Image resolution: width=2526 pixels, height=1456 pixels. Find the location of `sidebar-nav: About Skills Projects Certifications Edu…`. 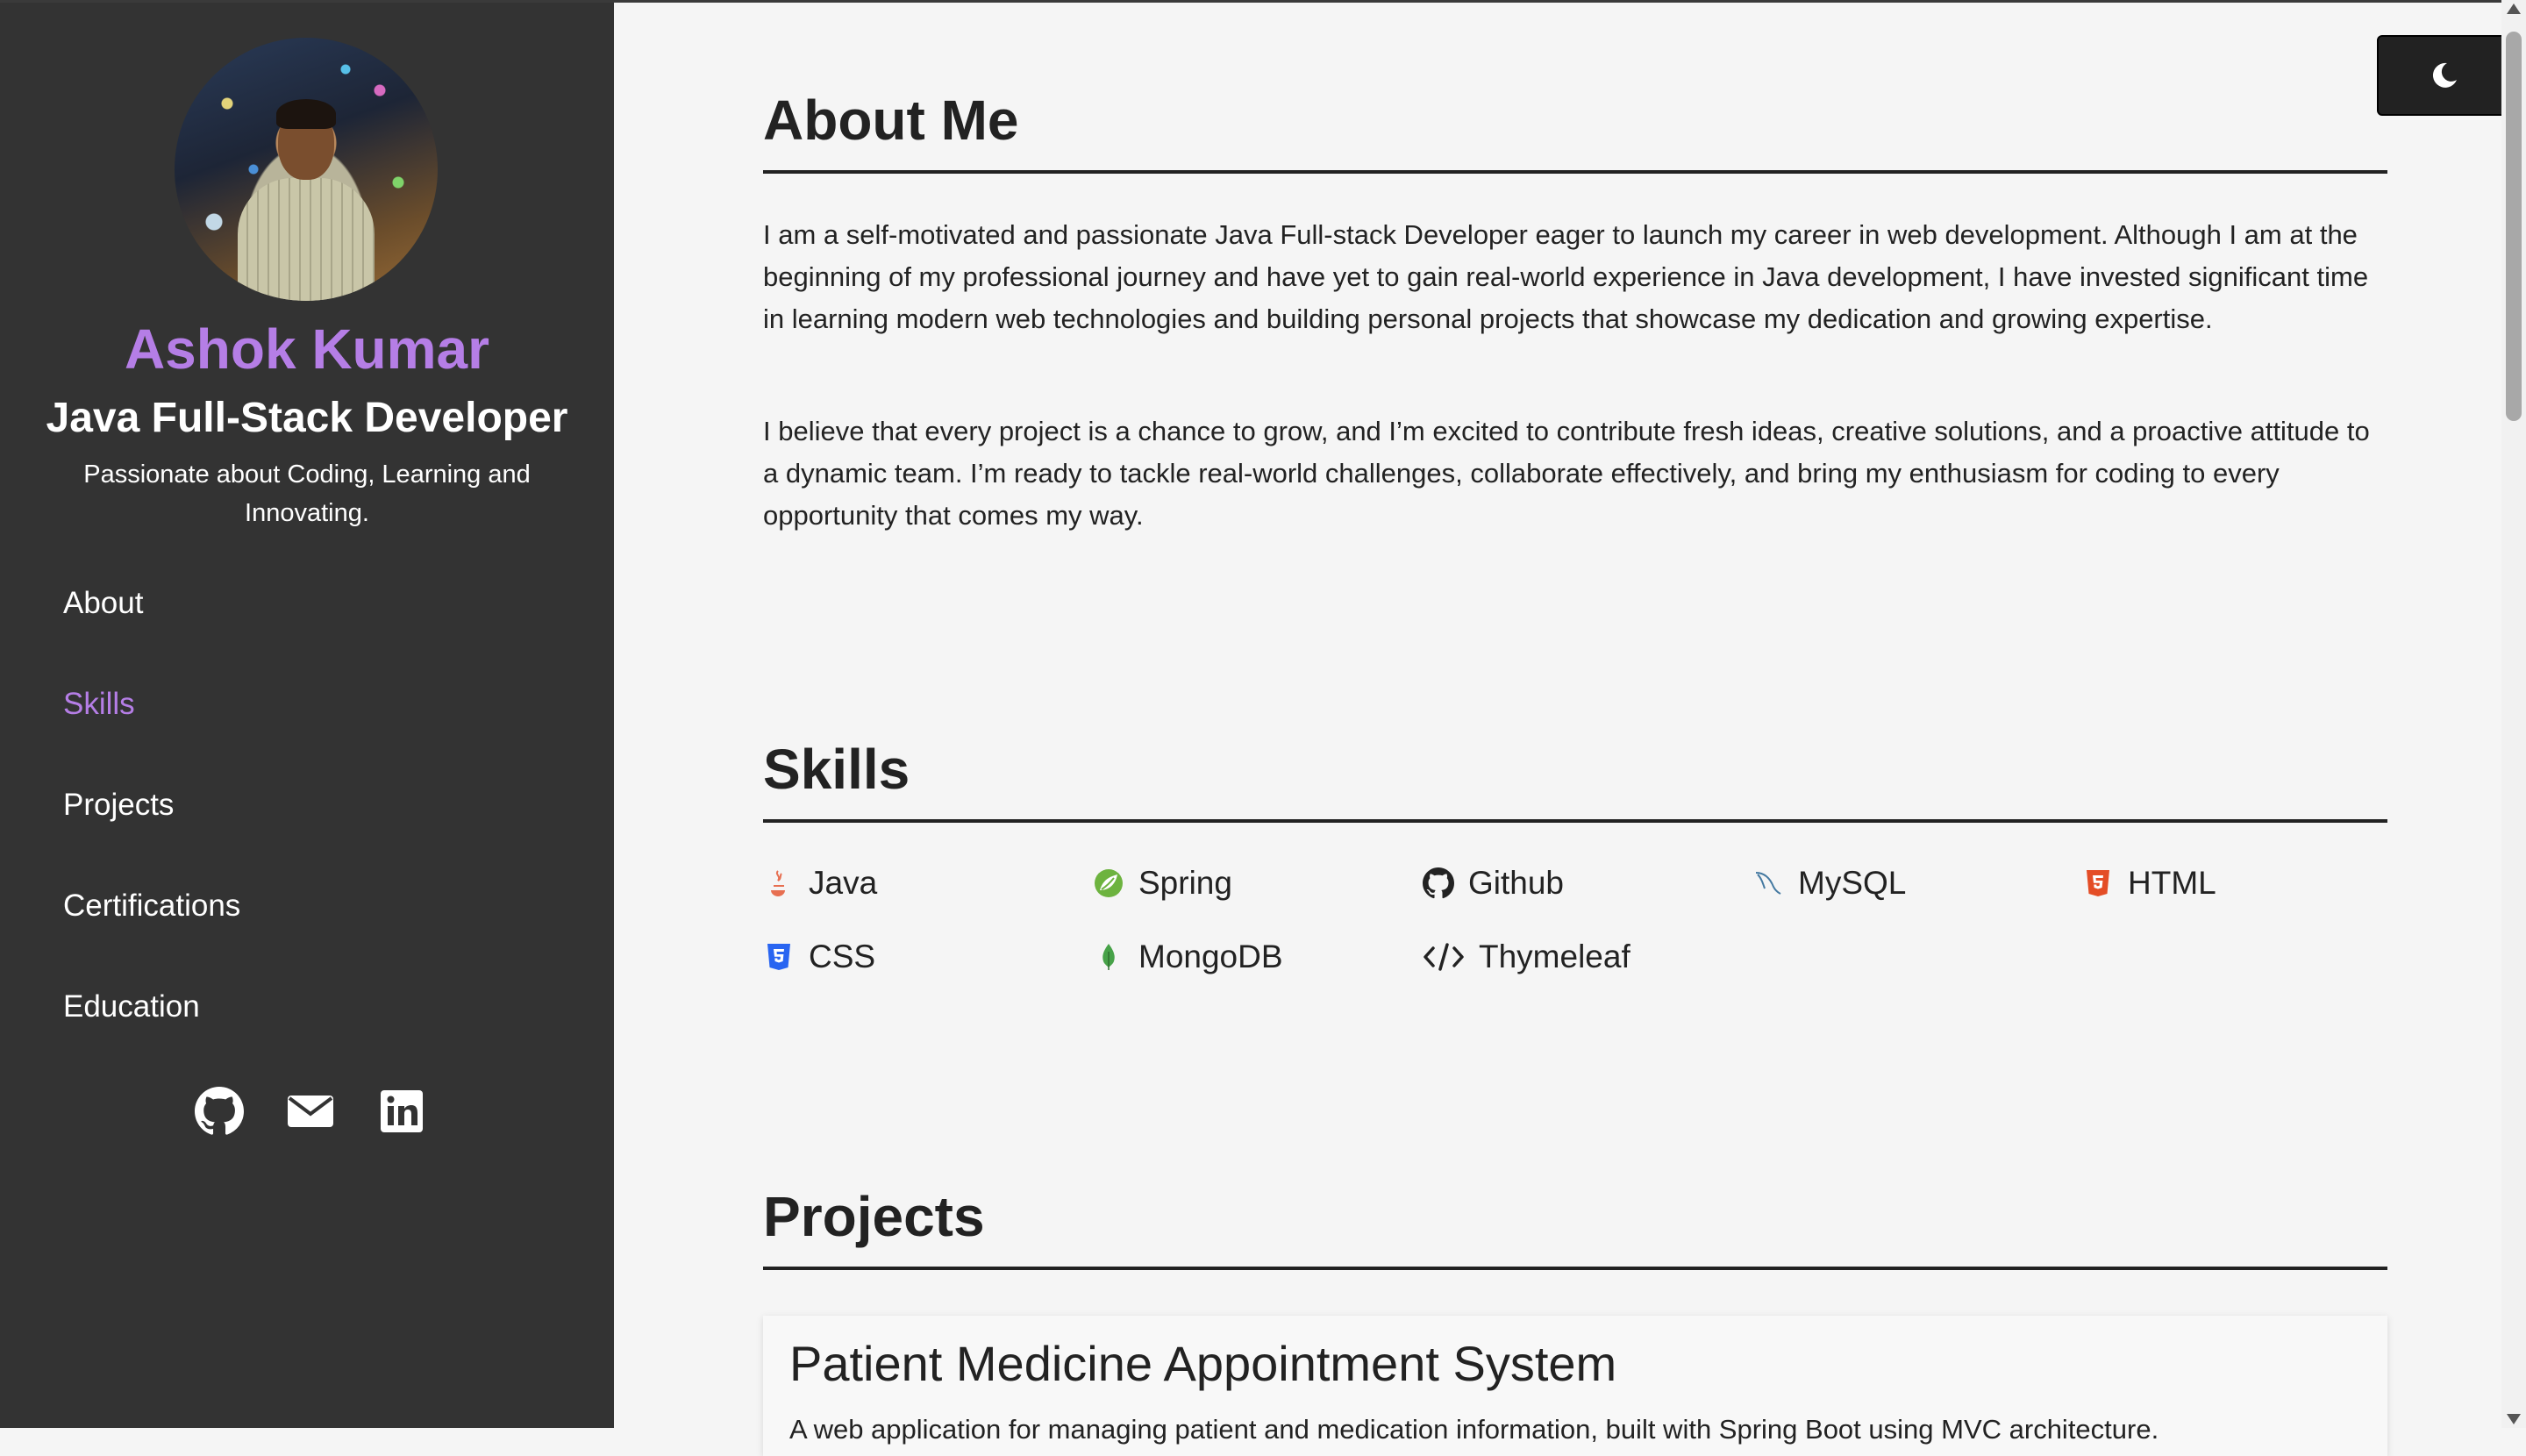

sidebar-nav: About Skills Projects Certifications Edu… is located at coordinates (151, 834).